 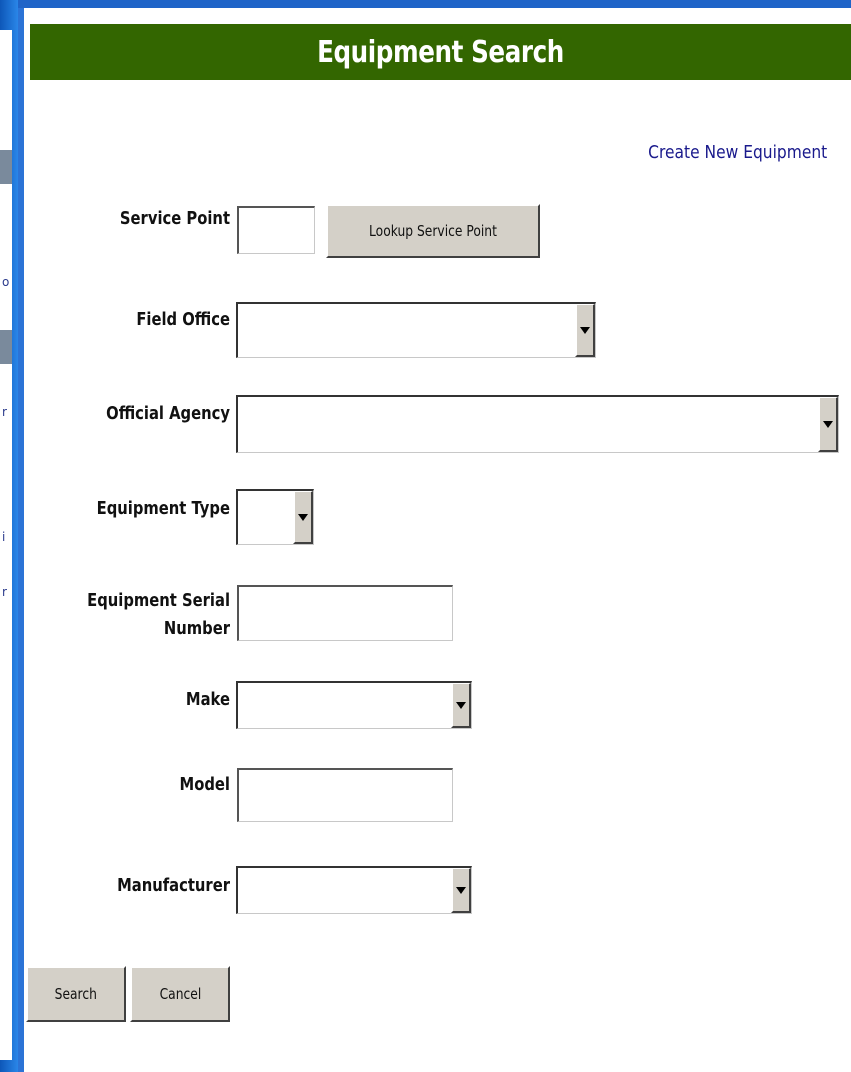 I want to click on model-label: Model, so click(x=204, y=784).